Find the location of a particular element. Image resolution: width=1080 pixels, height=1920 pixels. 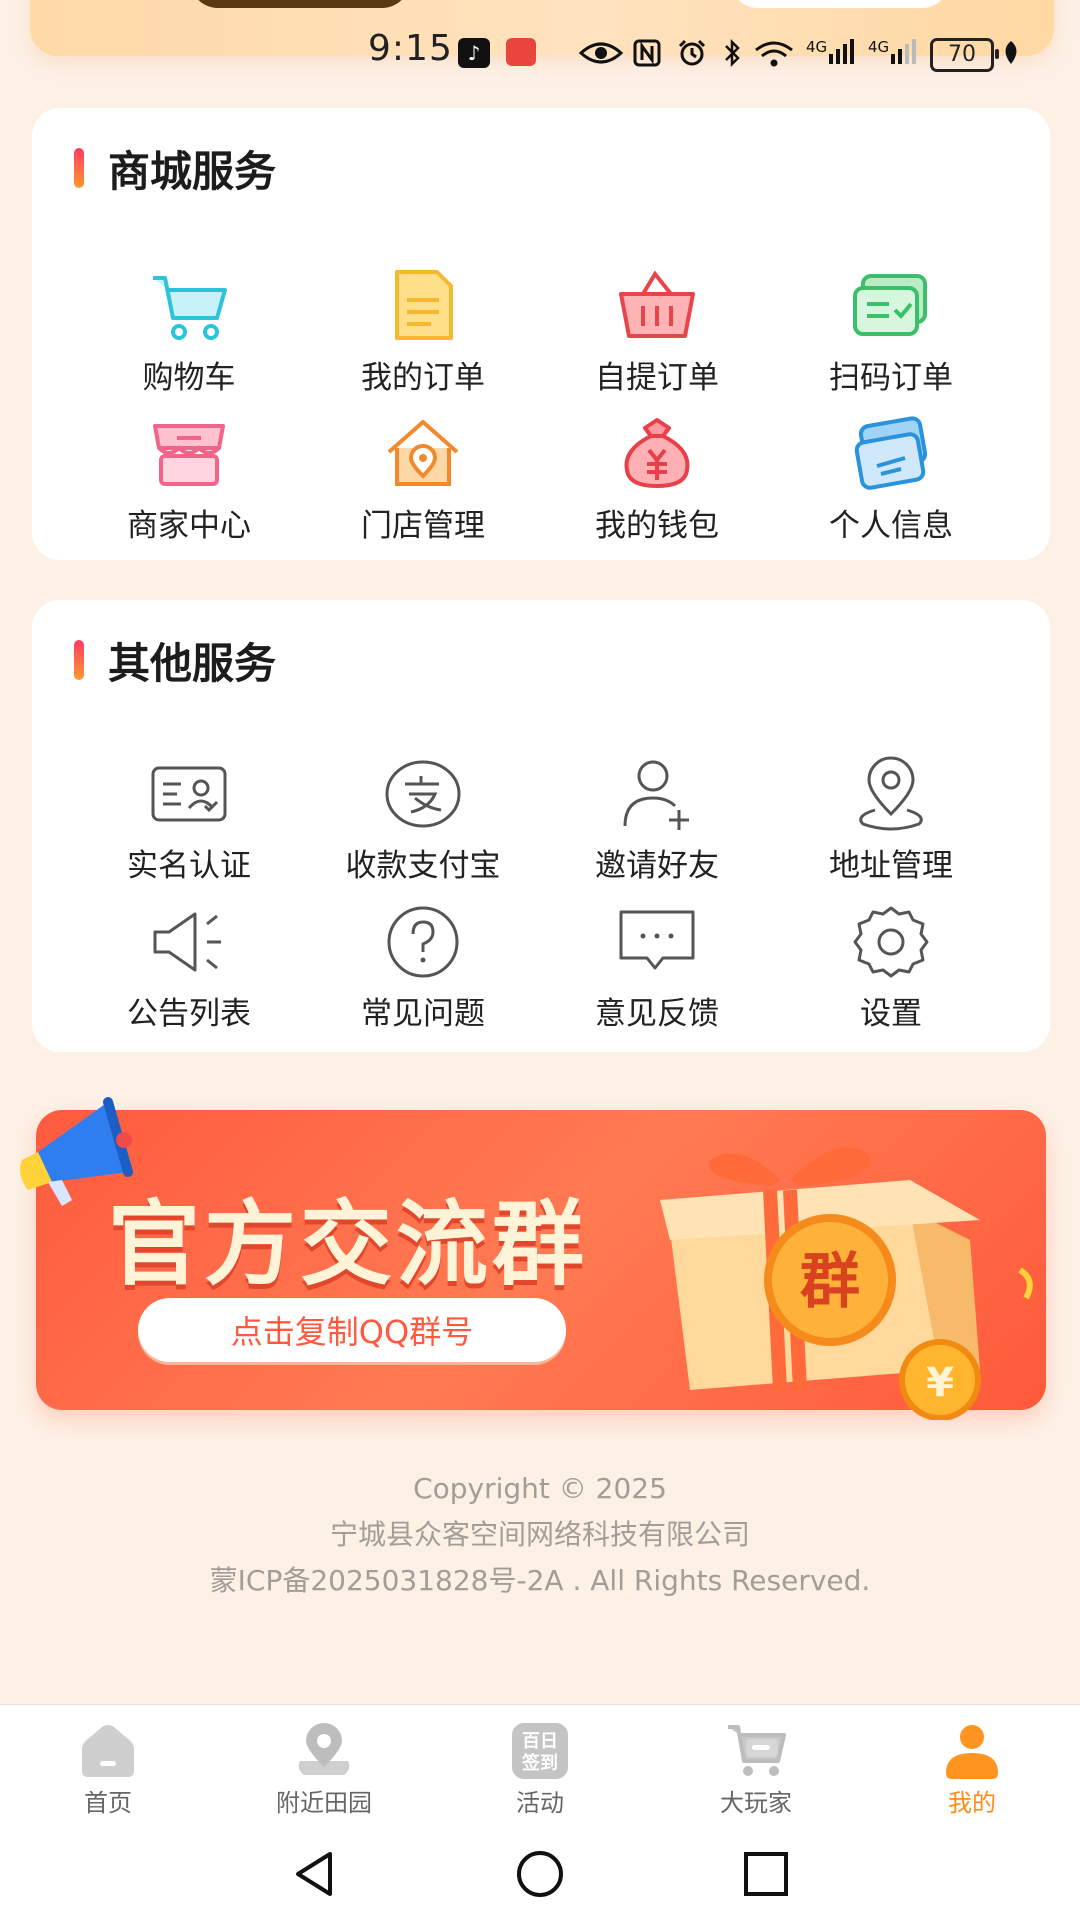

tab-big-player: 大玩家 is located at coordinates (756, 1766).